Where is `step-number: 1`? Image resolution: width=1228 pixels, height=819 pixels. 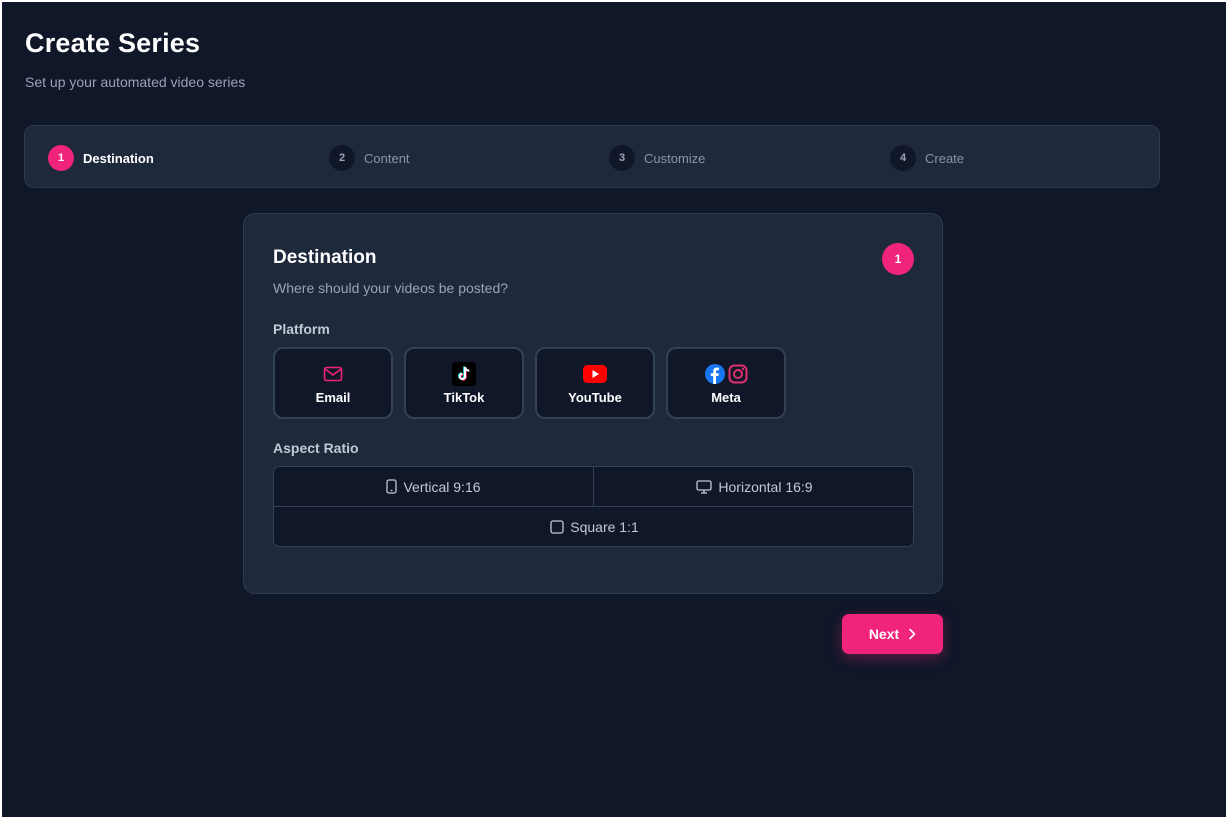 step-number: 1 is located at coordinates (61, 158).